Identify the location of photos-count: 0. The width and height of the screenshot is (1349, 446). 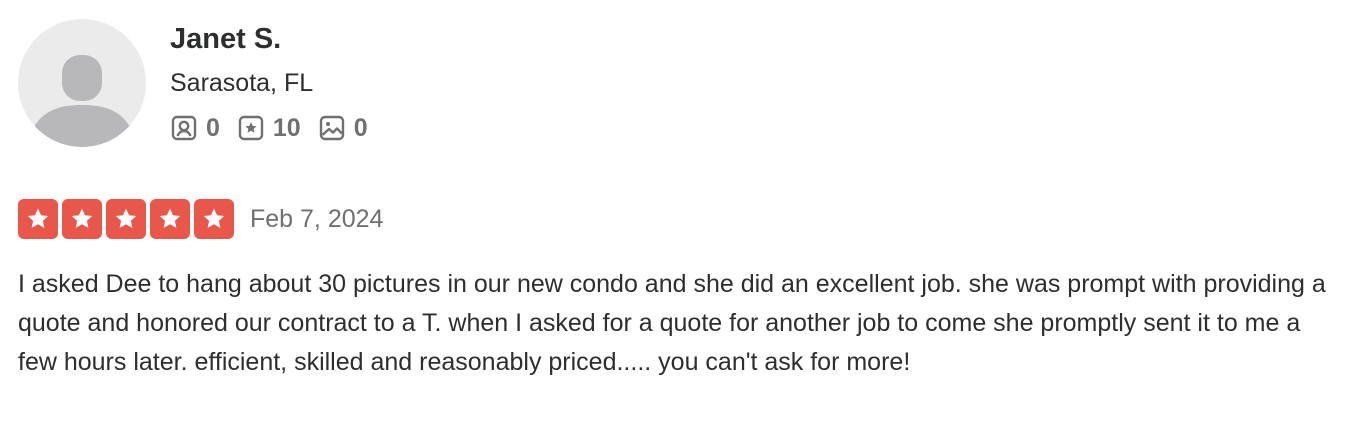
(360, 128).